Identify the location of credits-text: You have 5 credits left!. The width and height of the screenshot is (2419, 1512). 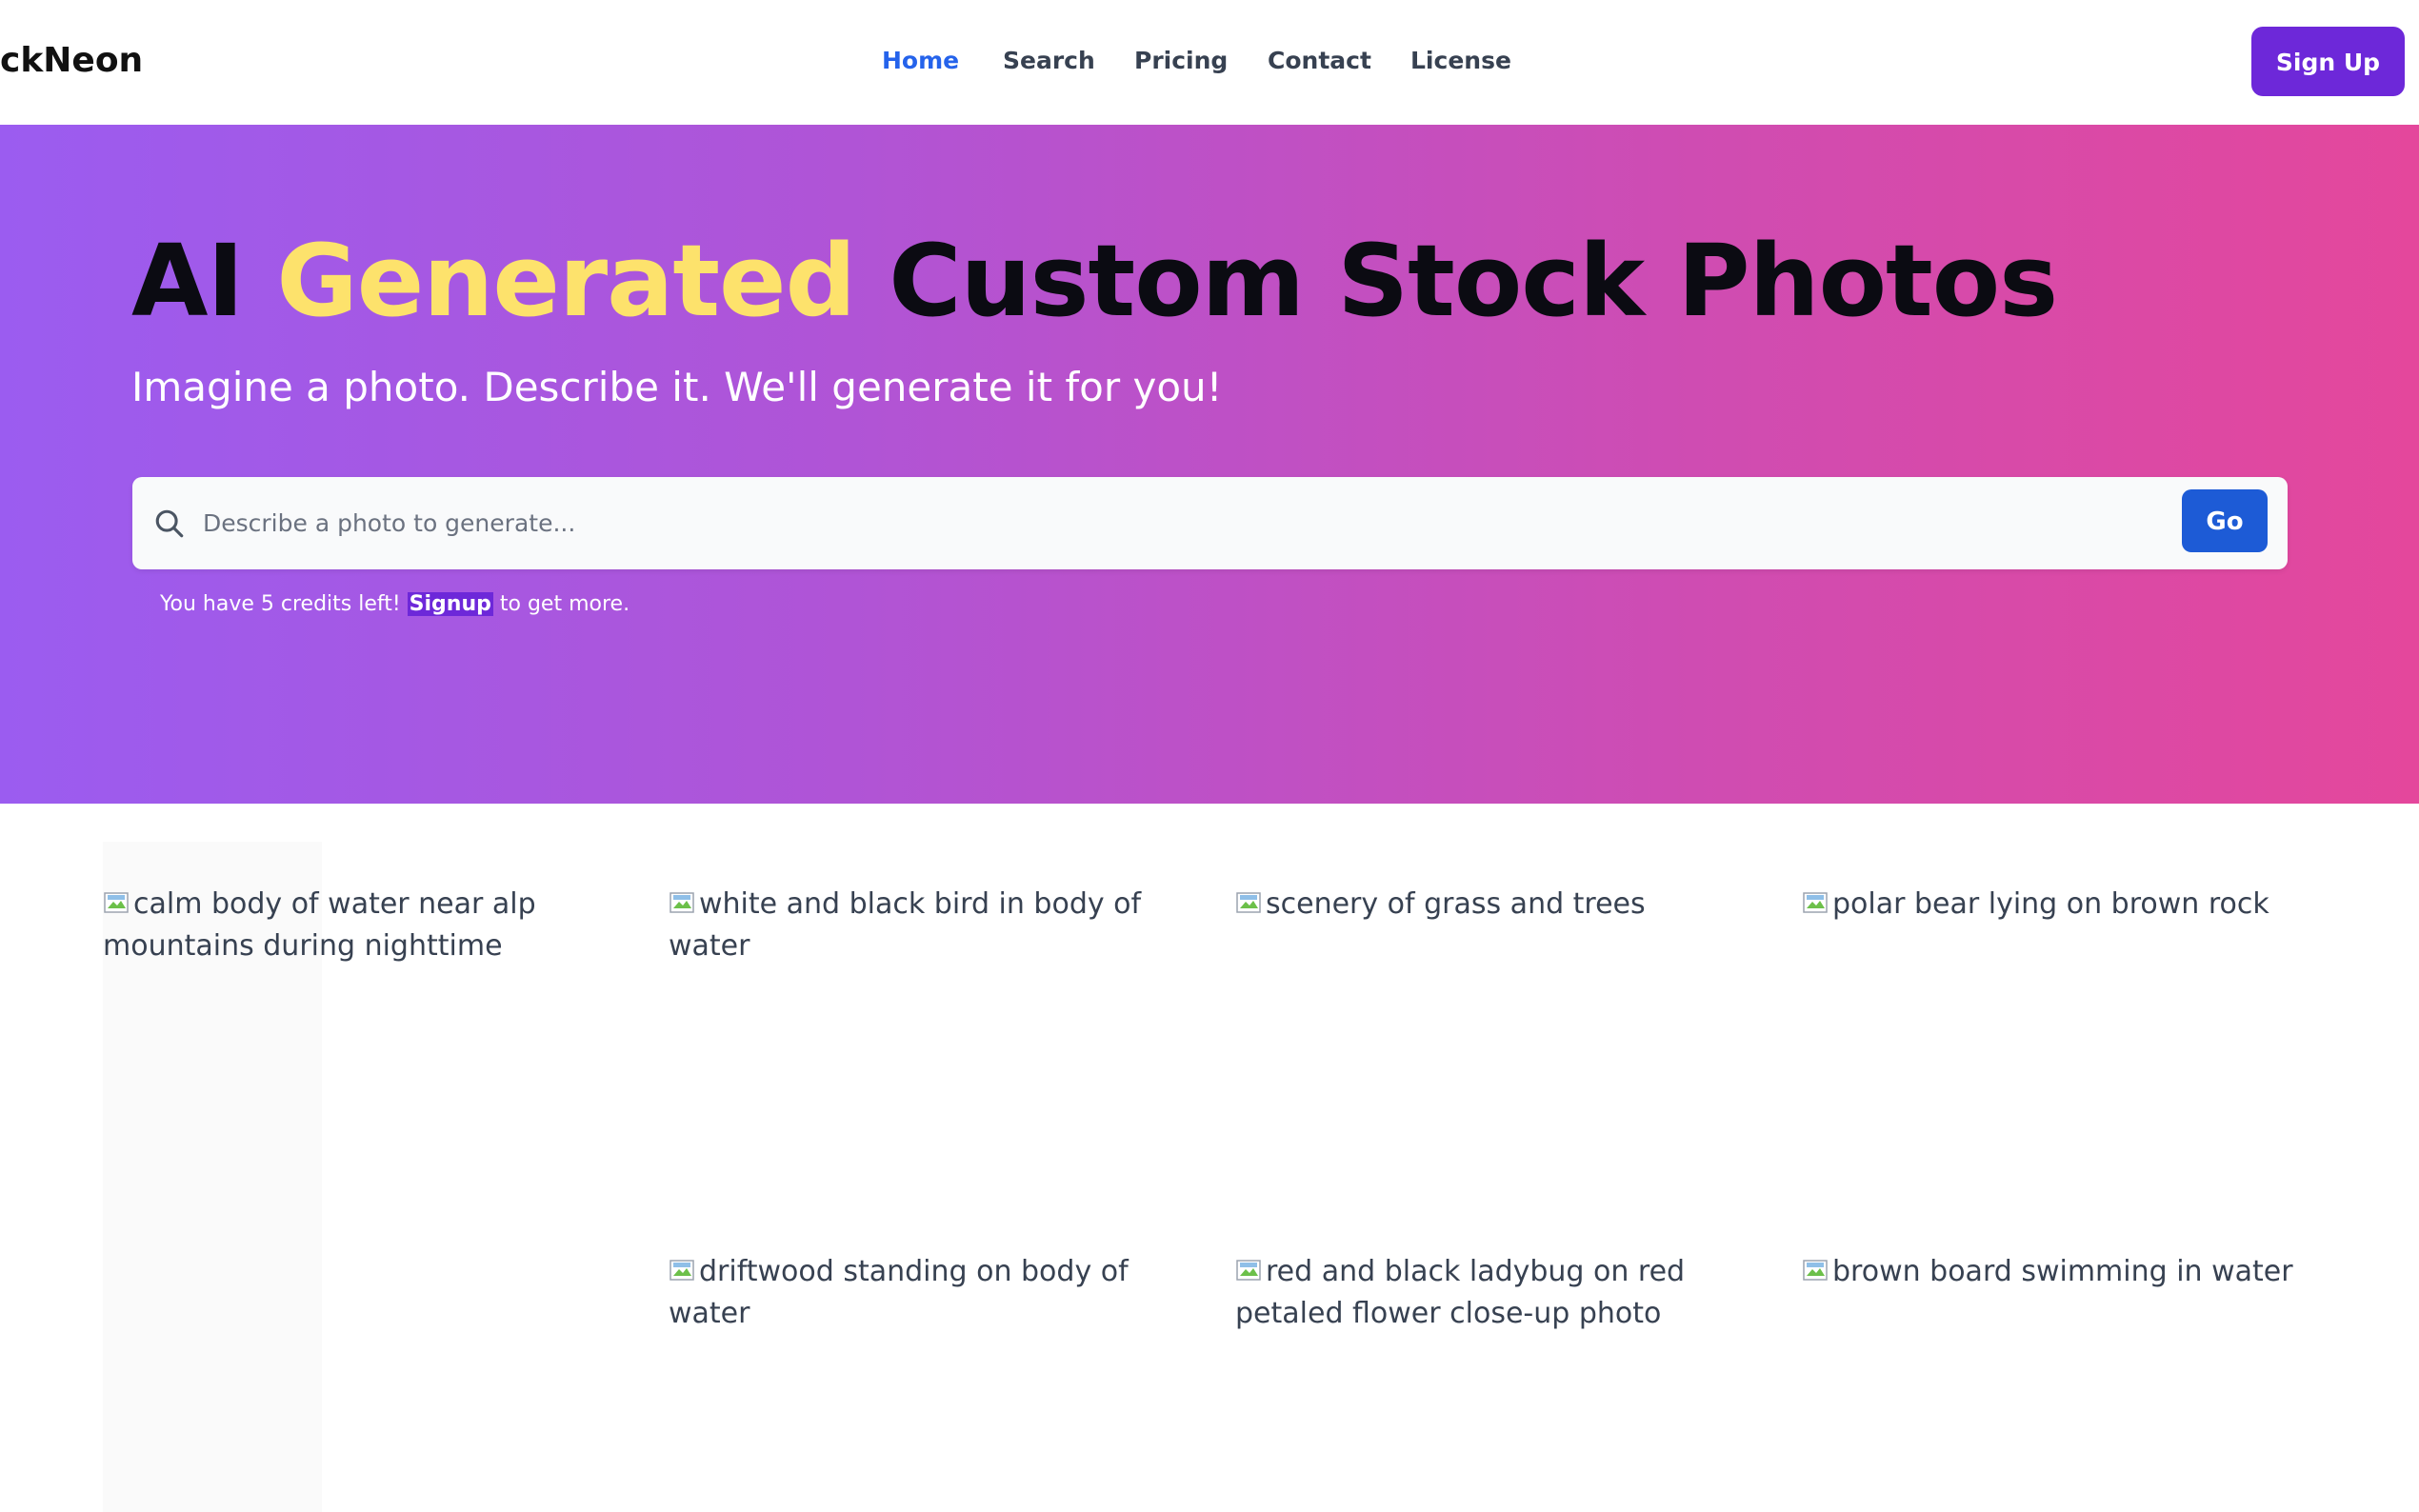
(284, 604).